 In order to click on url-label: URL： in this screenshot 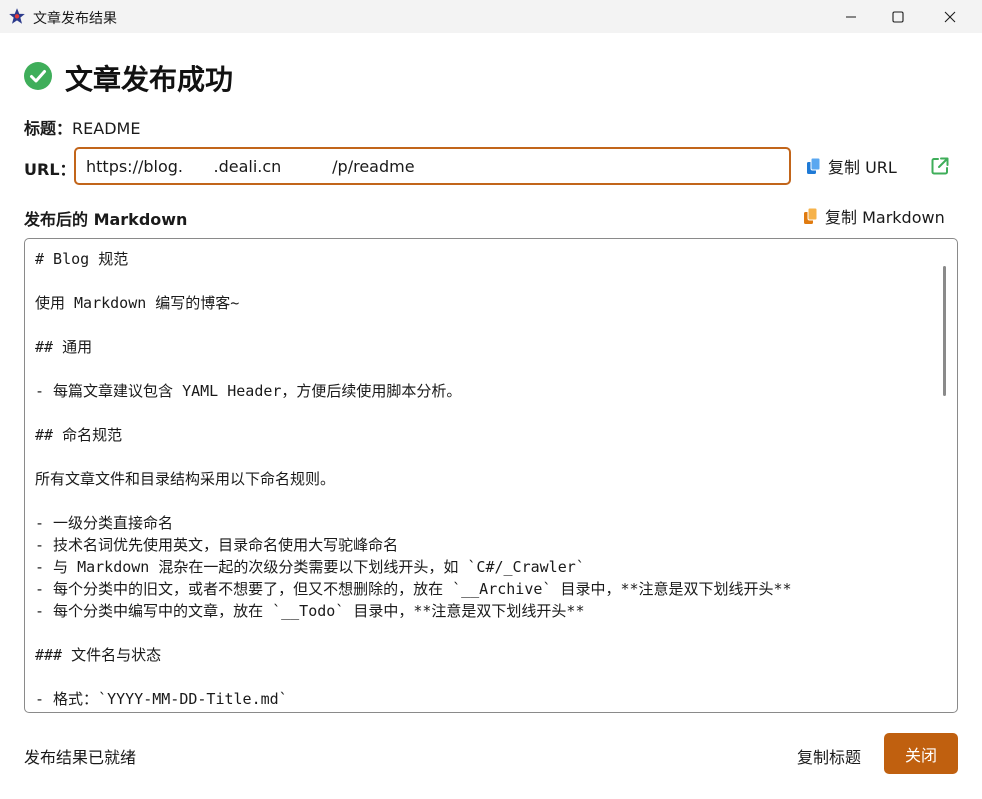, I will do `click(50, 169)`.